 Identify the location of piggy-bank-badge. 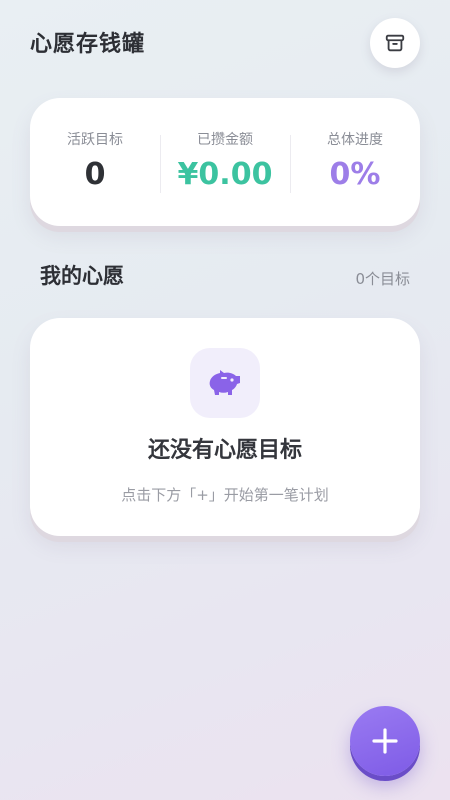
(225, 383).